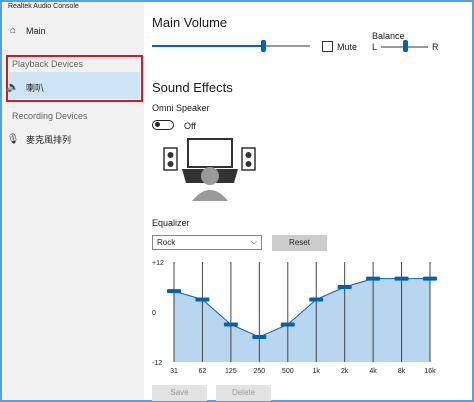  Describe the element at coordinates (299, 243) in the screenshot. I see `reset-button: Reset` at that location.